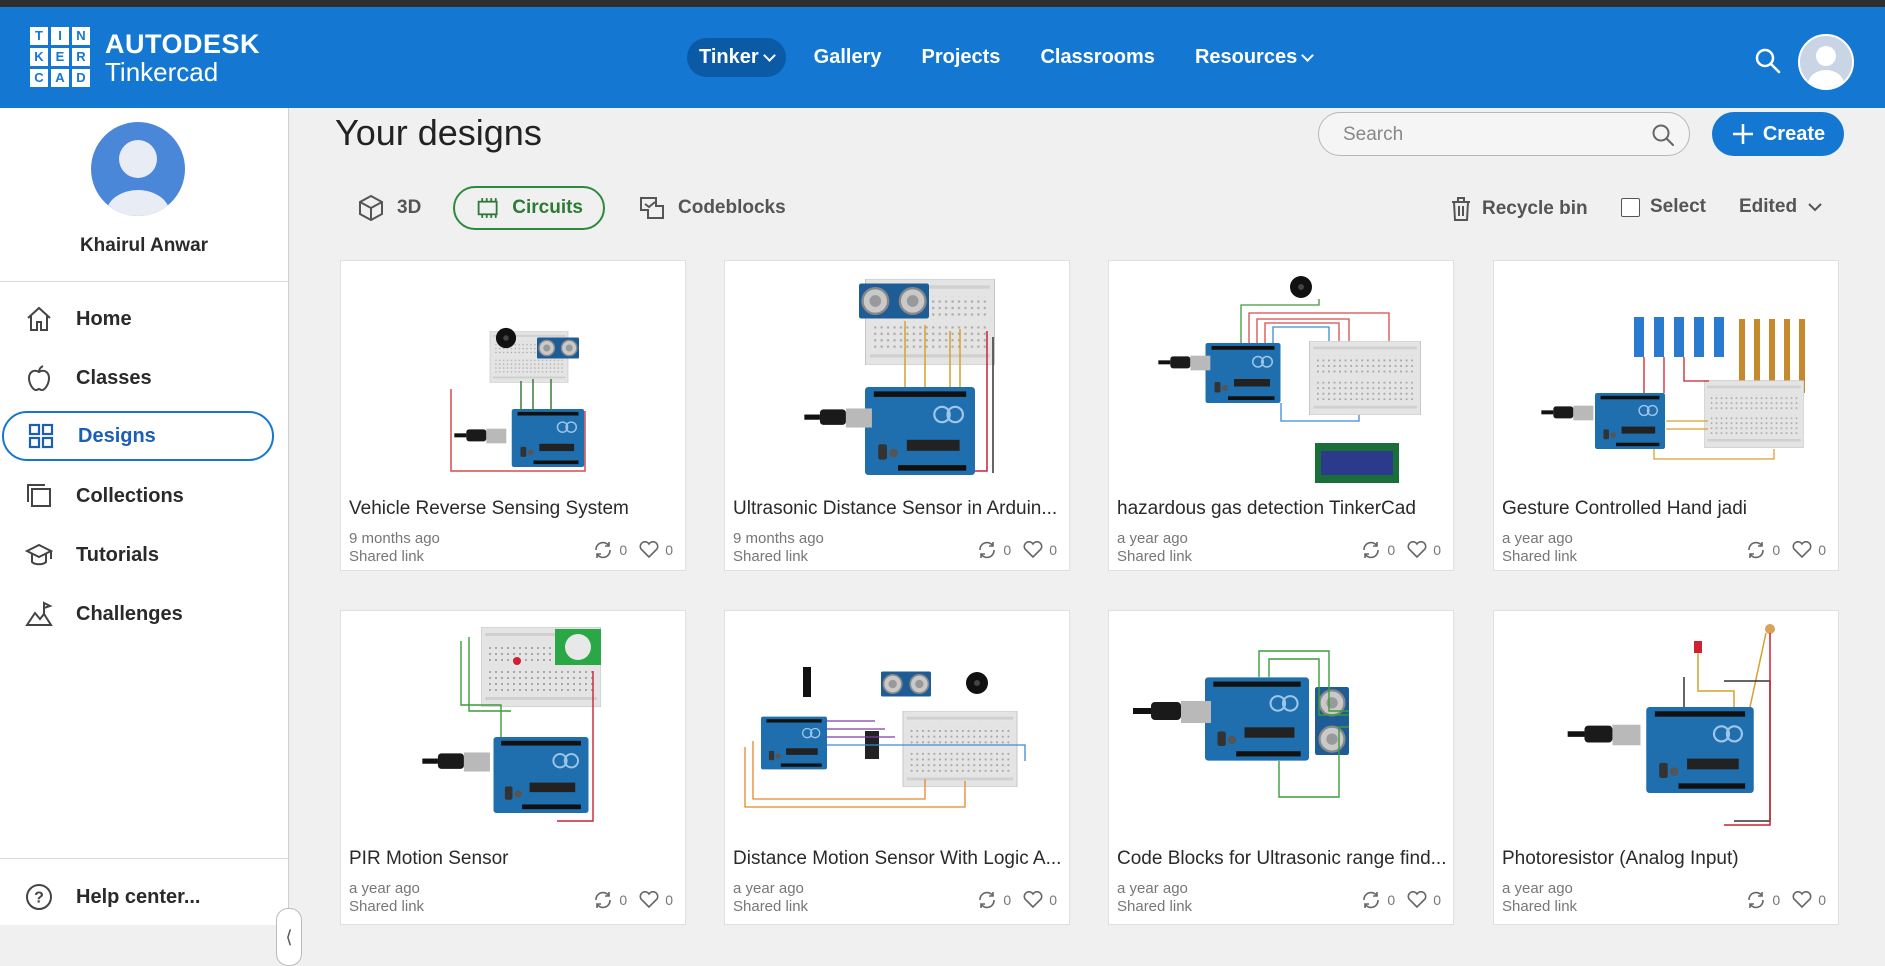  I want to click on tab-circuits-label: Circuits, so click(547, 207).